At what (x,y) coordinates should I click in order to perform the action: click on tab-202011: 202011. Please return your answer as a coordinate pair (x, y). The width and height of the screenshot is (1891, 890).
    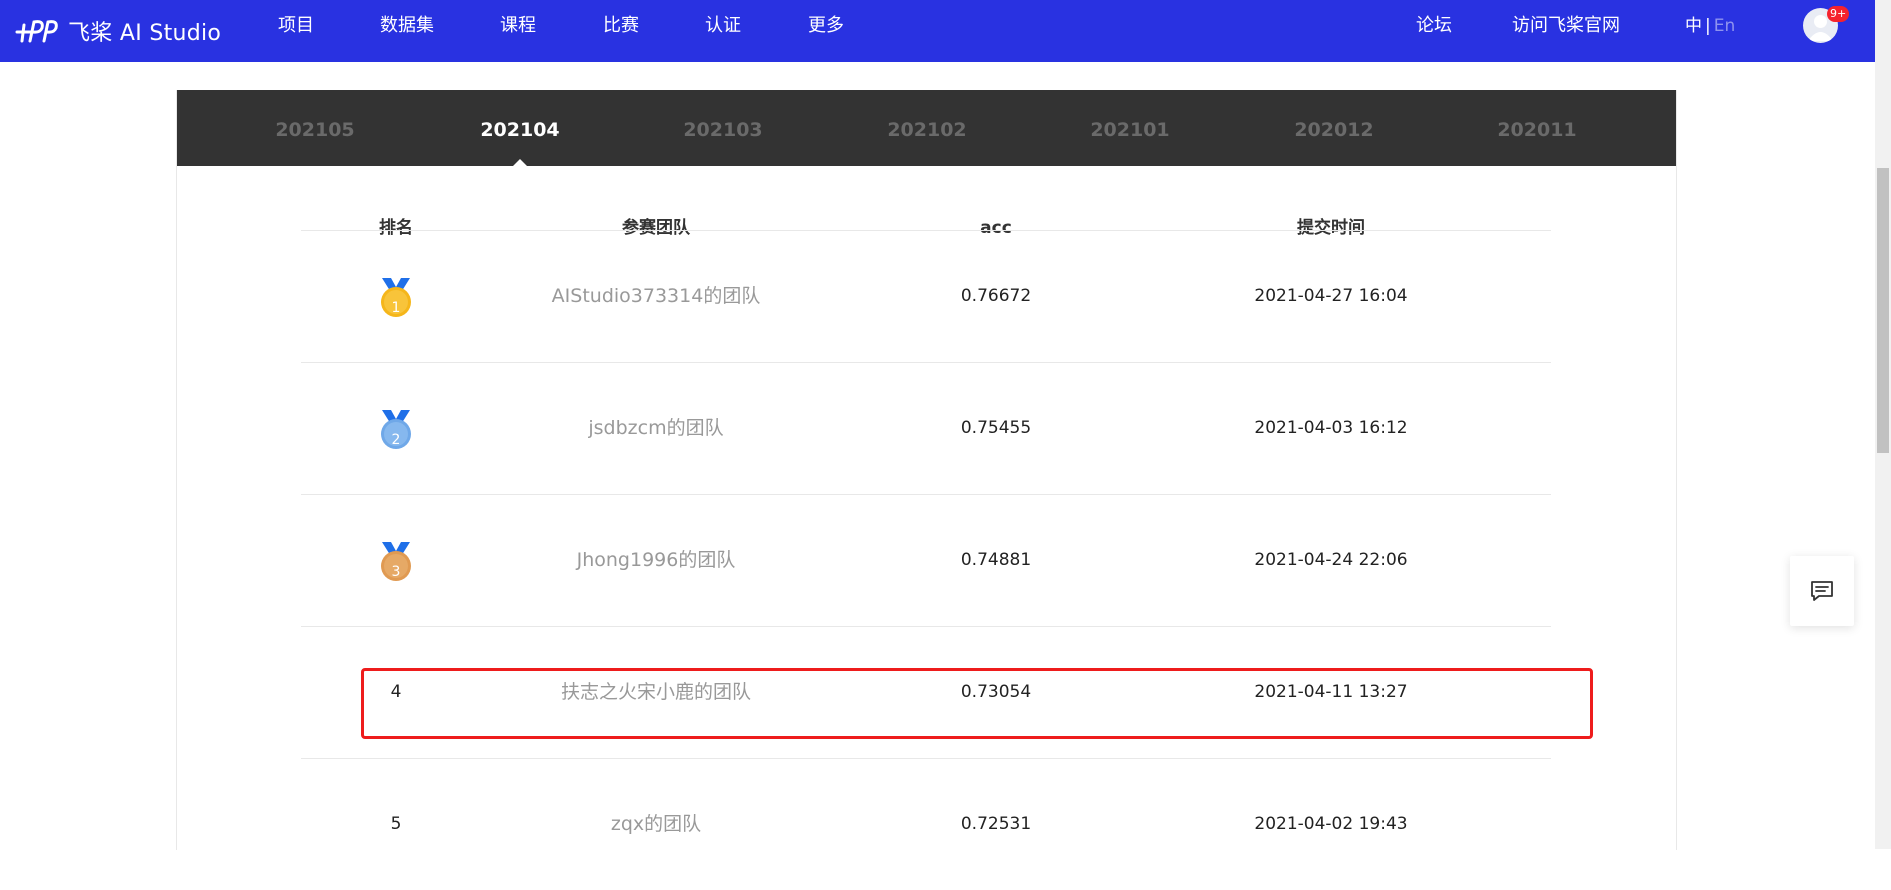
    Looking at the image, I should click on (1537, 128).